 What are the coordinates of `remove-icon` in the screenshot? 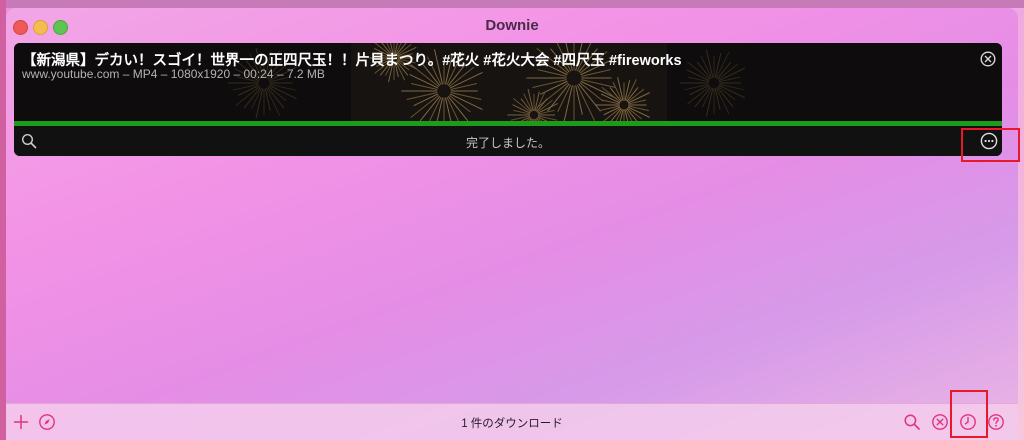 It's located at (988, 59).